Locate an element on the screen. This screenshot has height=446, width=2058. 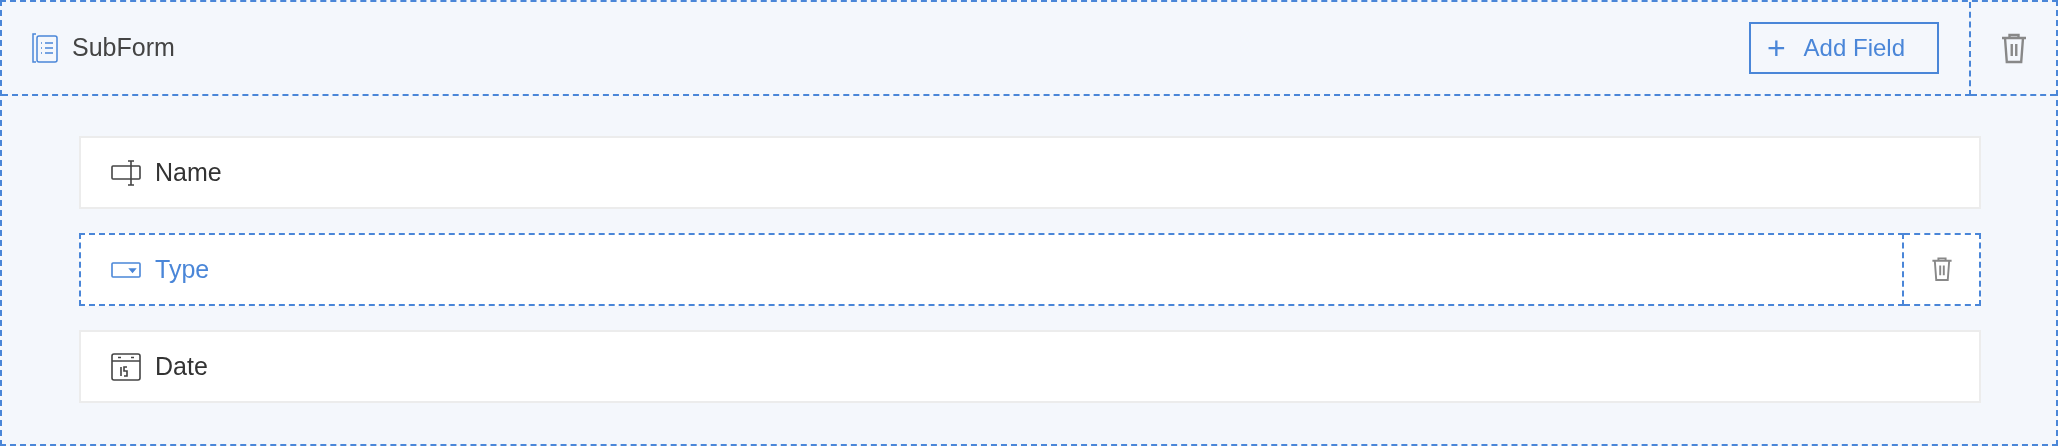
calendar-icon is located at coordinates (126, 366).